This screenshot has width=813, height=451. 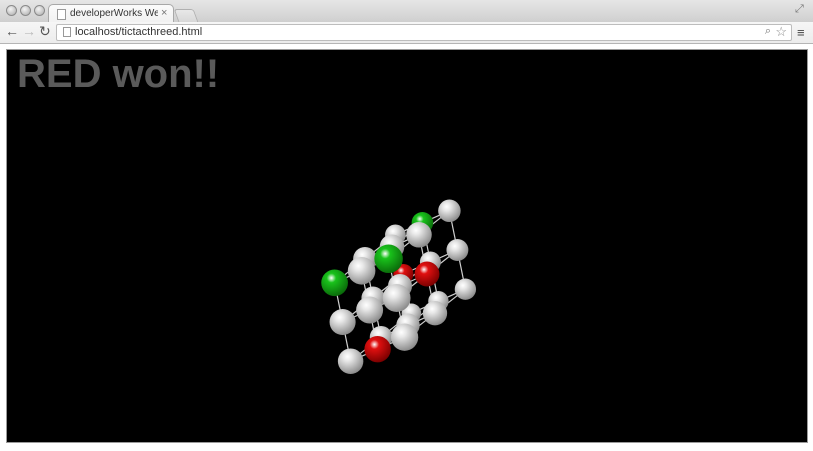 What do you see at coordinates (801, 32) in the screenshot?
I see `chrome-menu-icon: ≡` at bounding box center [801, 32].